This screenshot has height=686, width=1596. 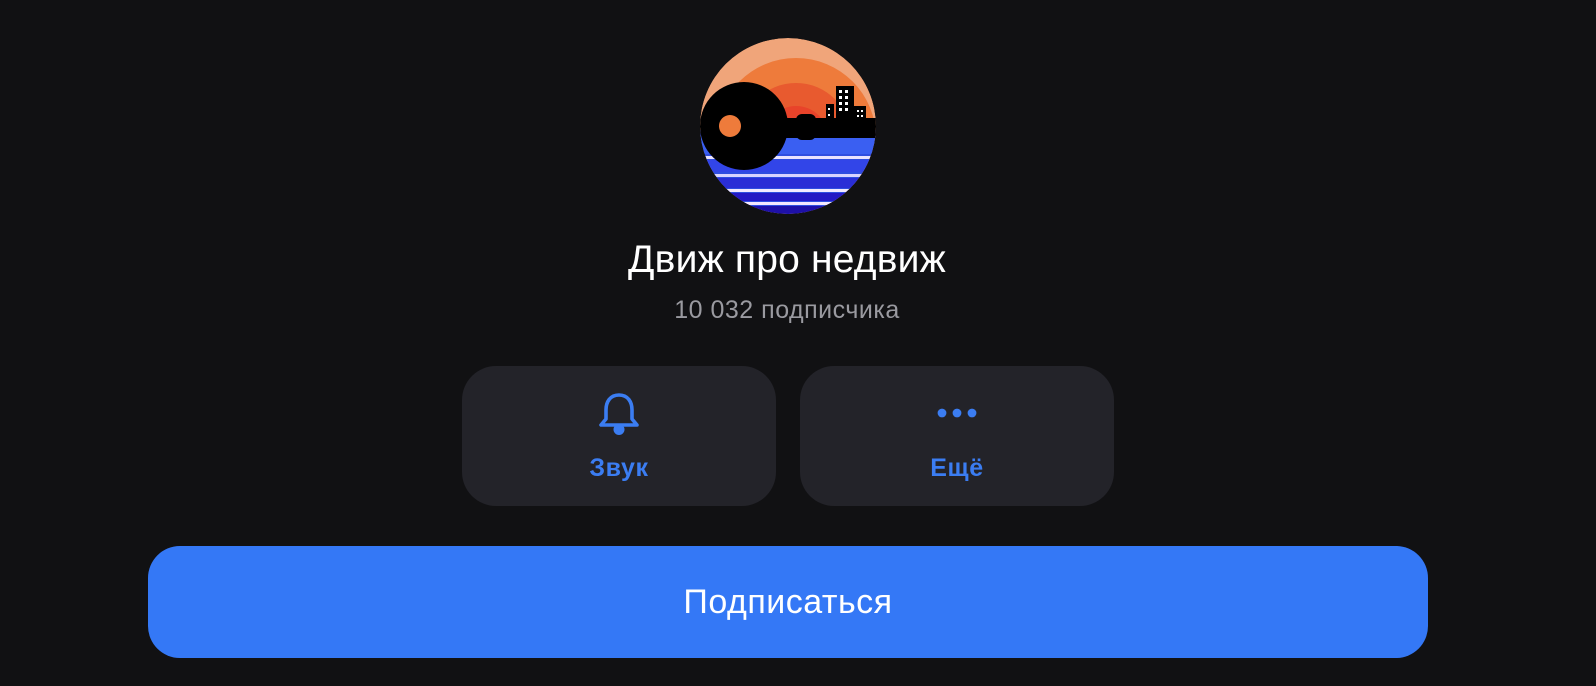 I want to click on sound-button: Звук, so click(x=619, y=436).